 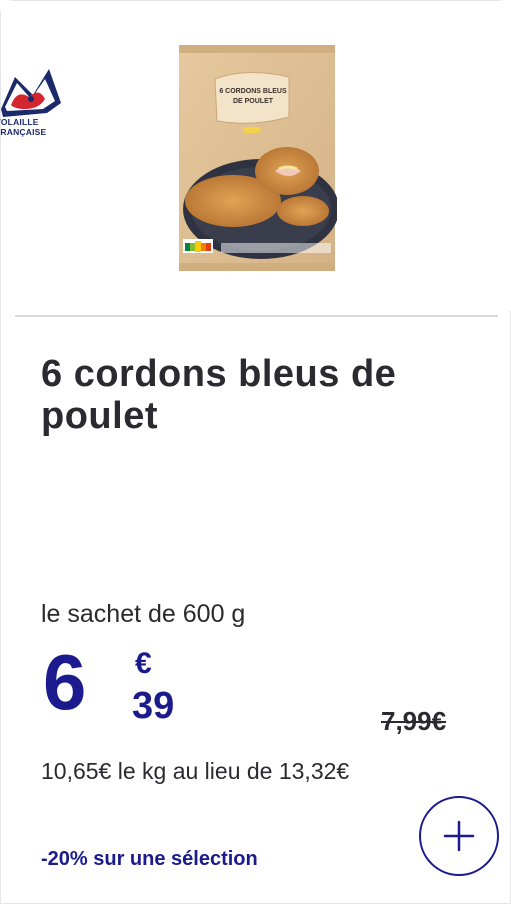 I want to click on price-decimal: 39, so click(x=153, y=706).